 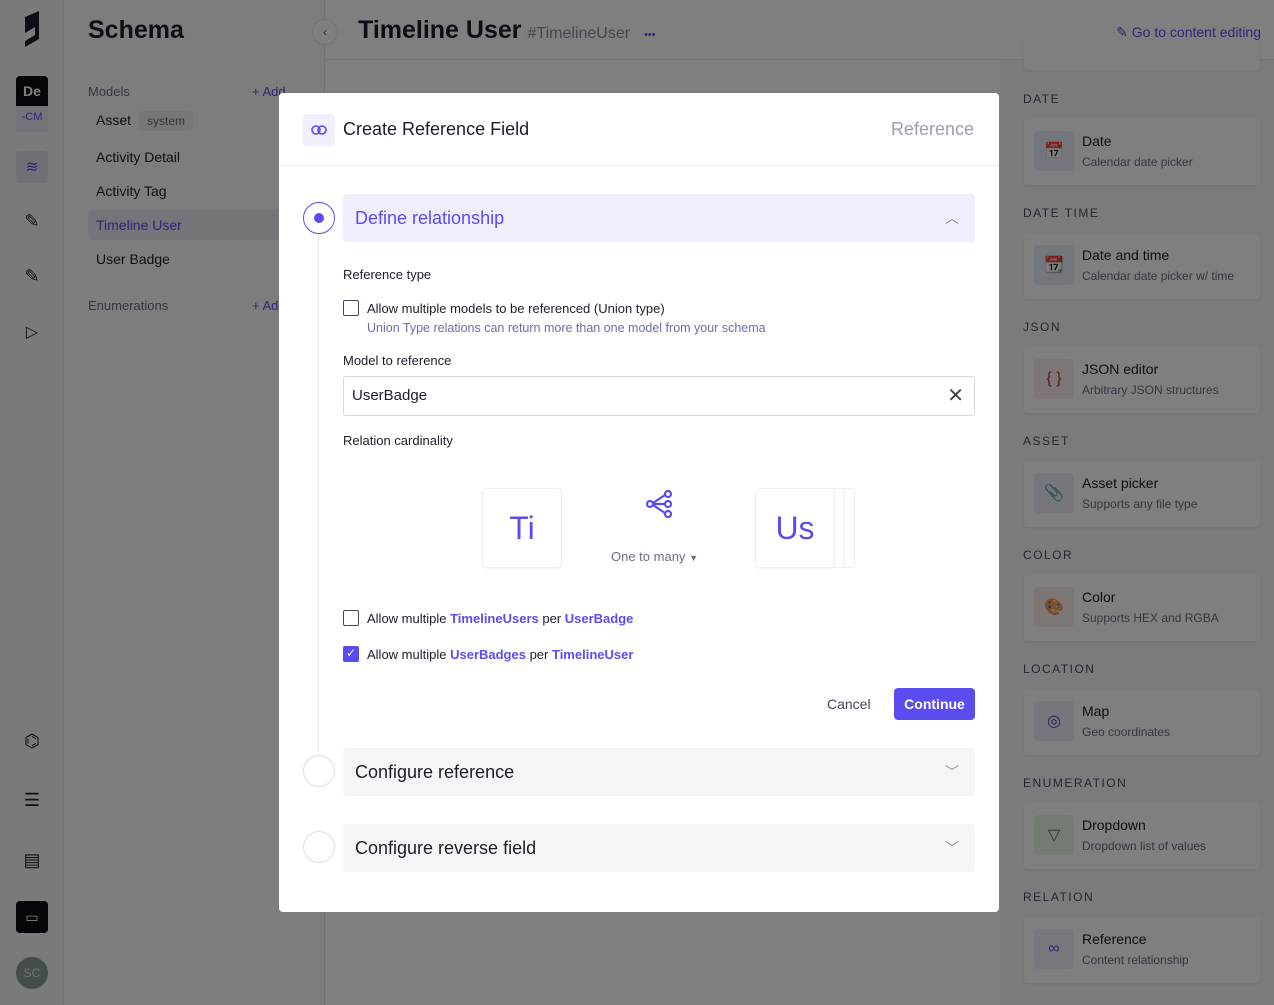 I want to click on step-indicator-active, so click(x=319, y=218).